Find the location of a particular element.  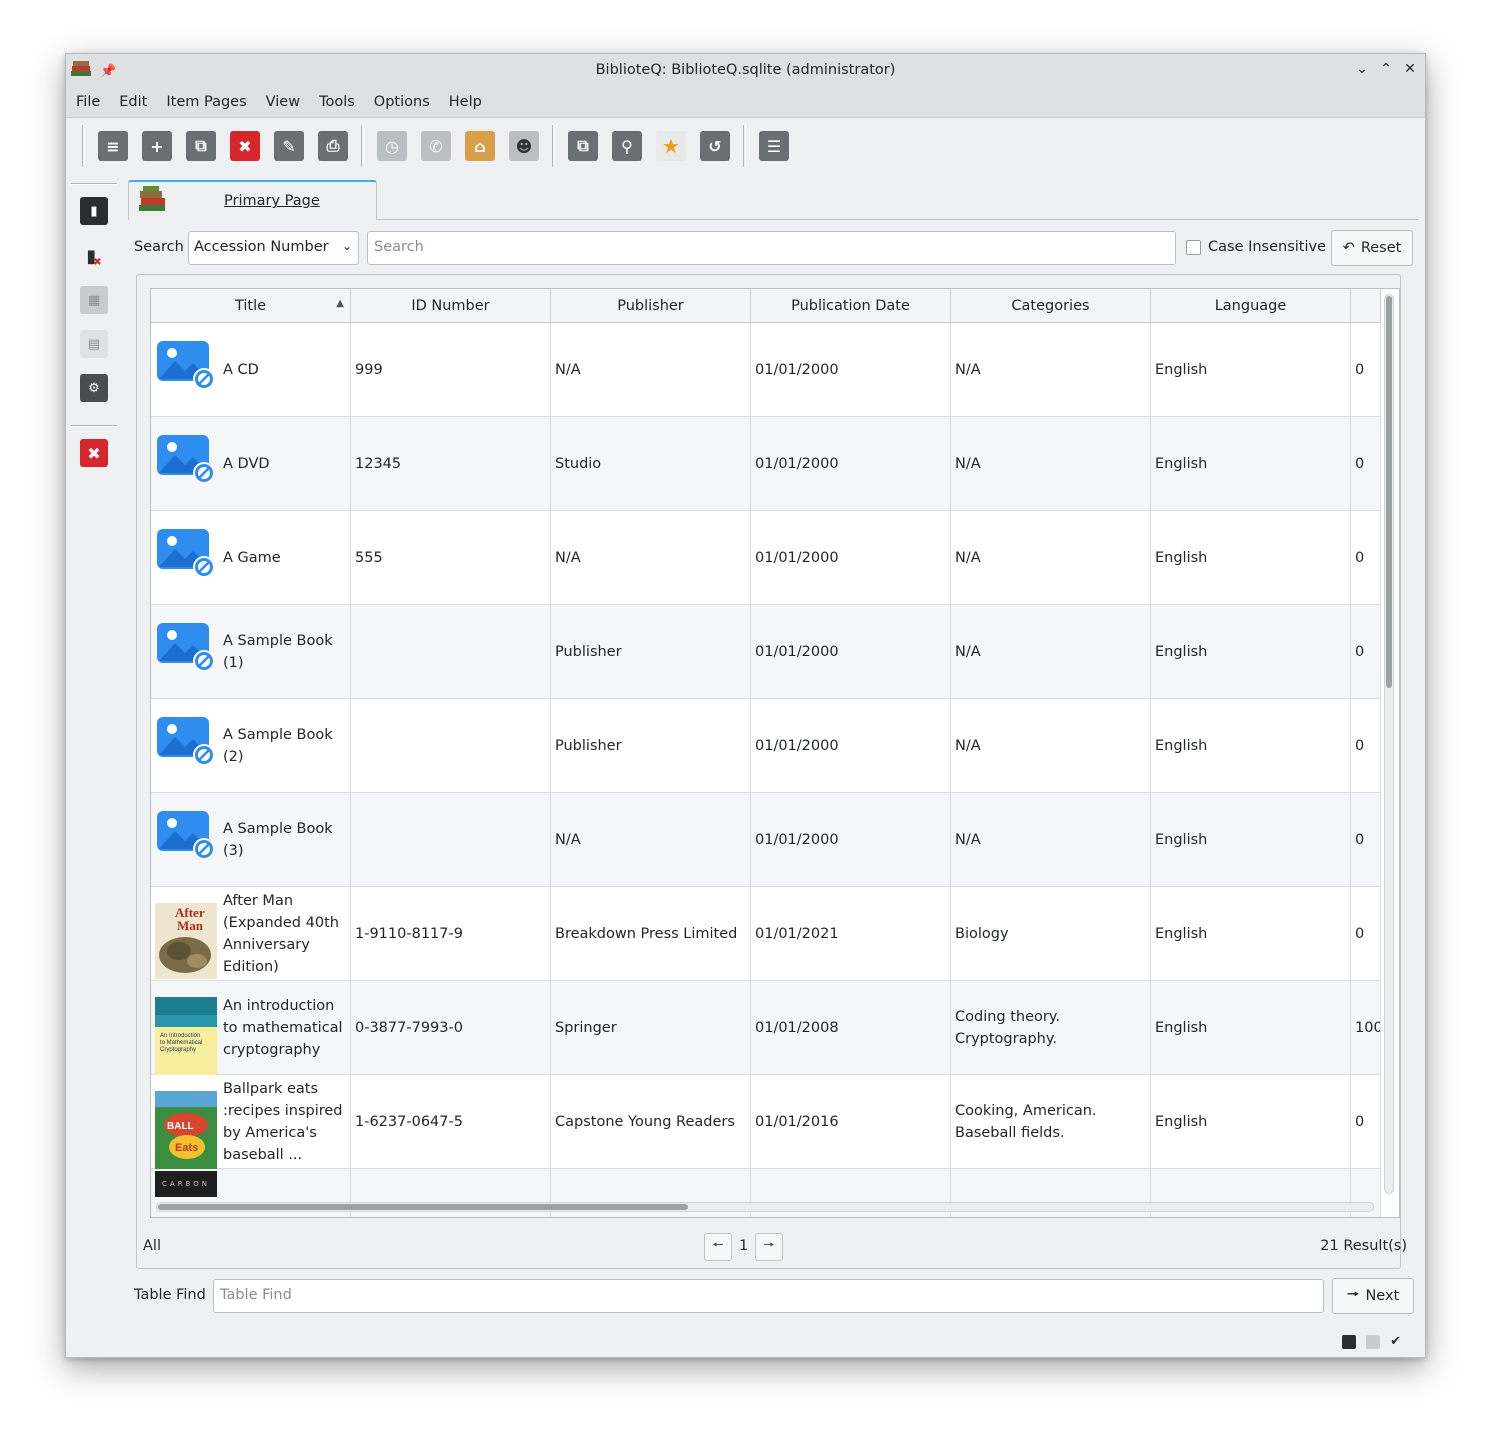

settings-icon: ⚙ is located at coordinates (94, 388).